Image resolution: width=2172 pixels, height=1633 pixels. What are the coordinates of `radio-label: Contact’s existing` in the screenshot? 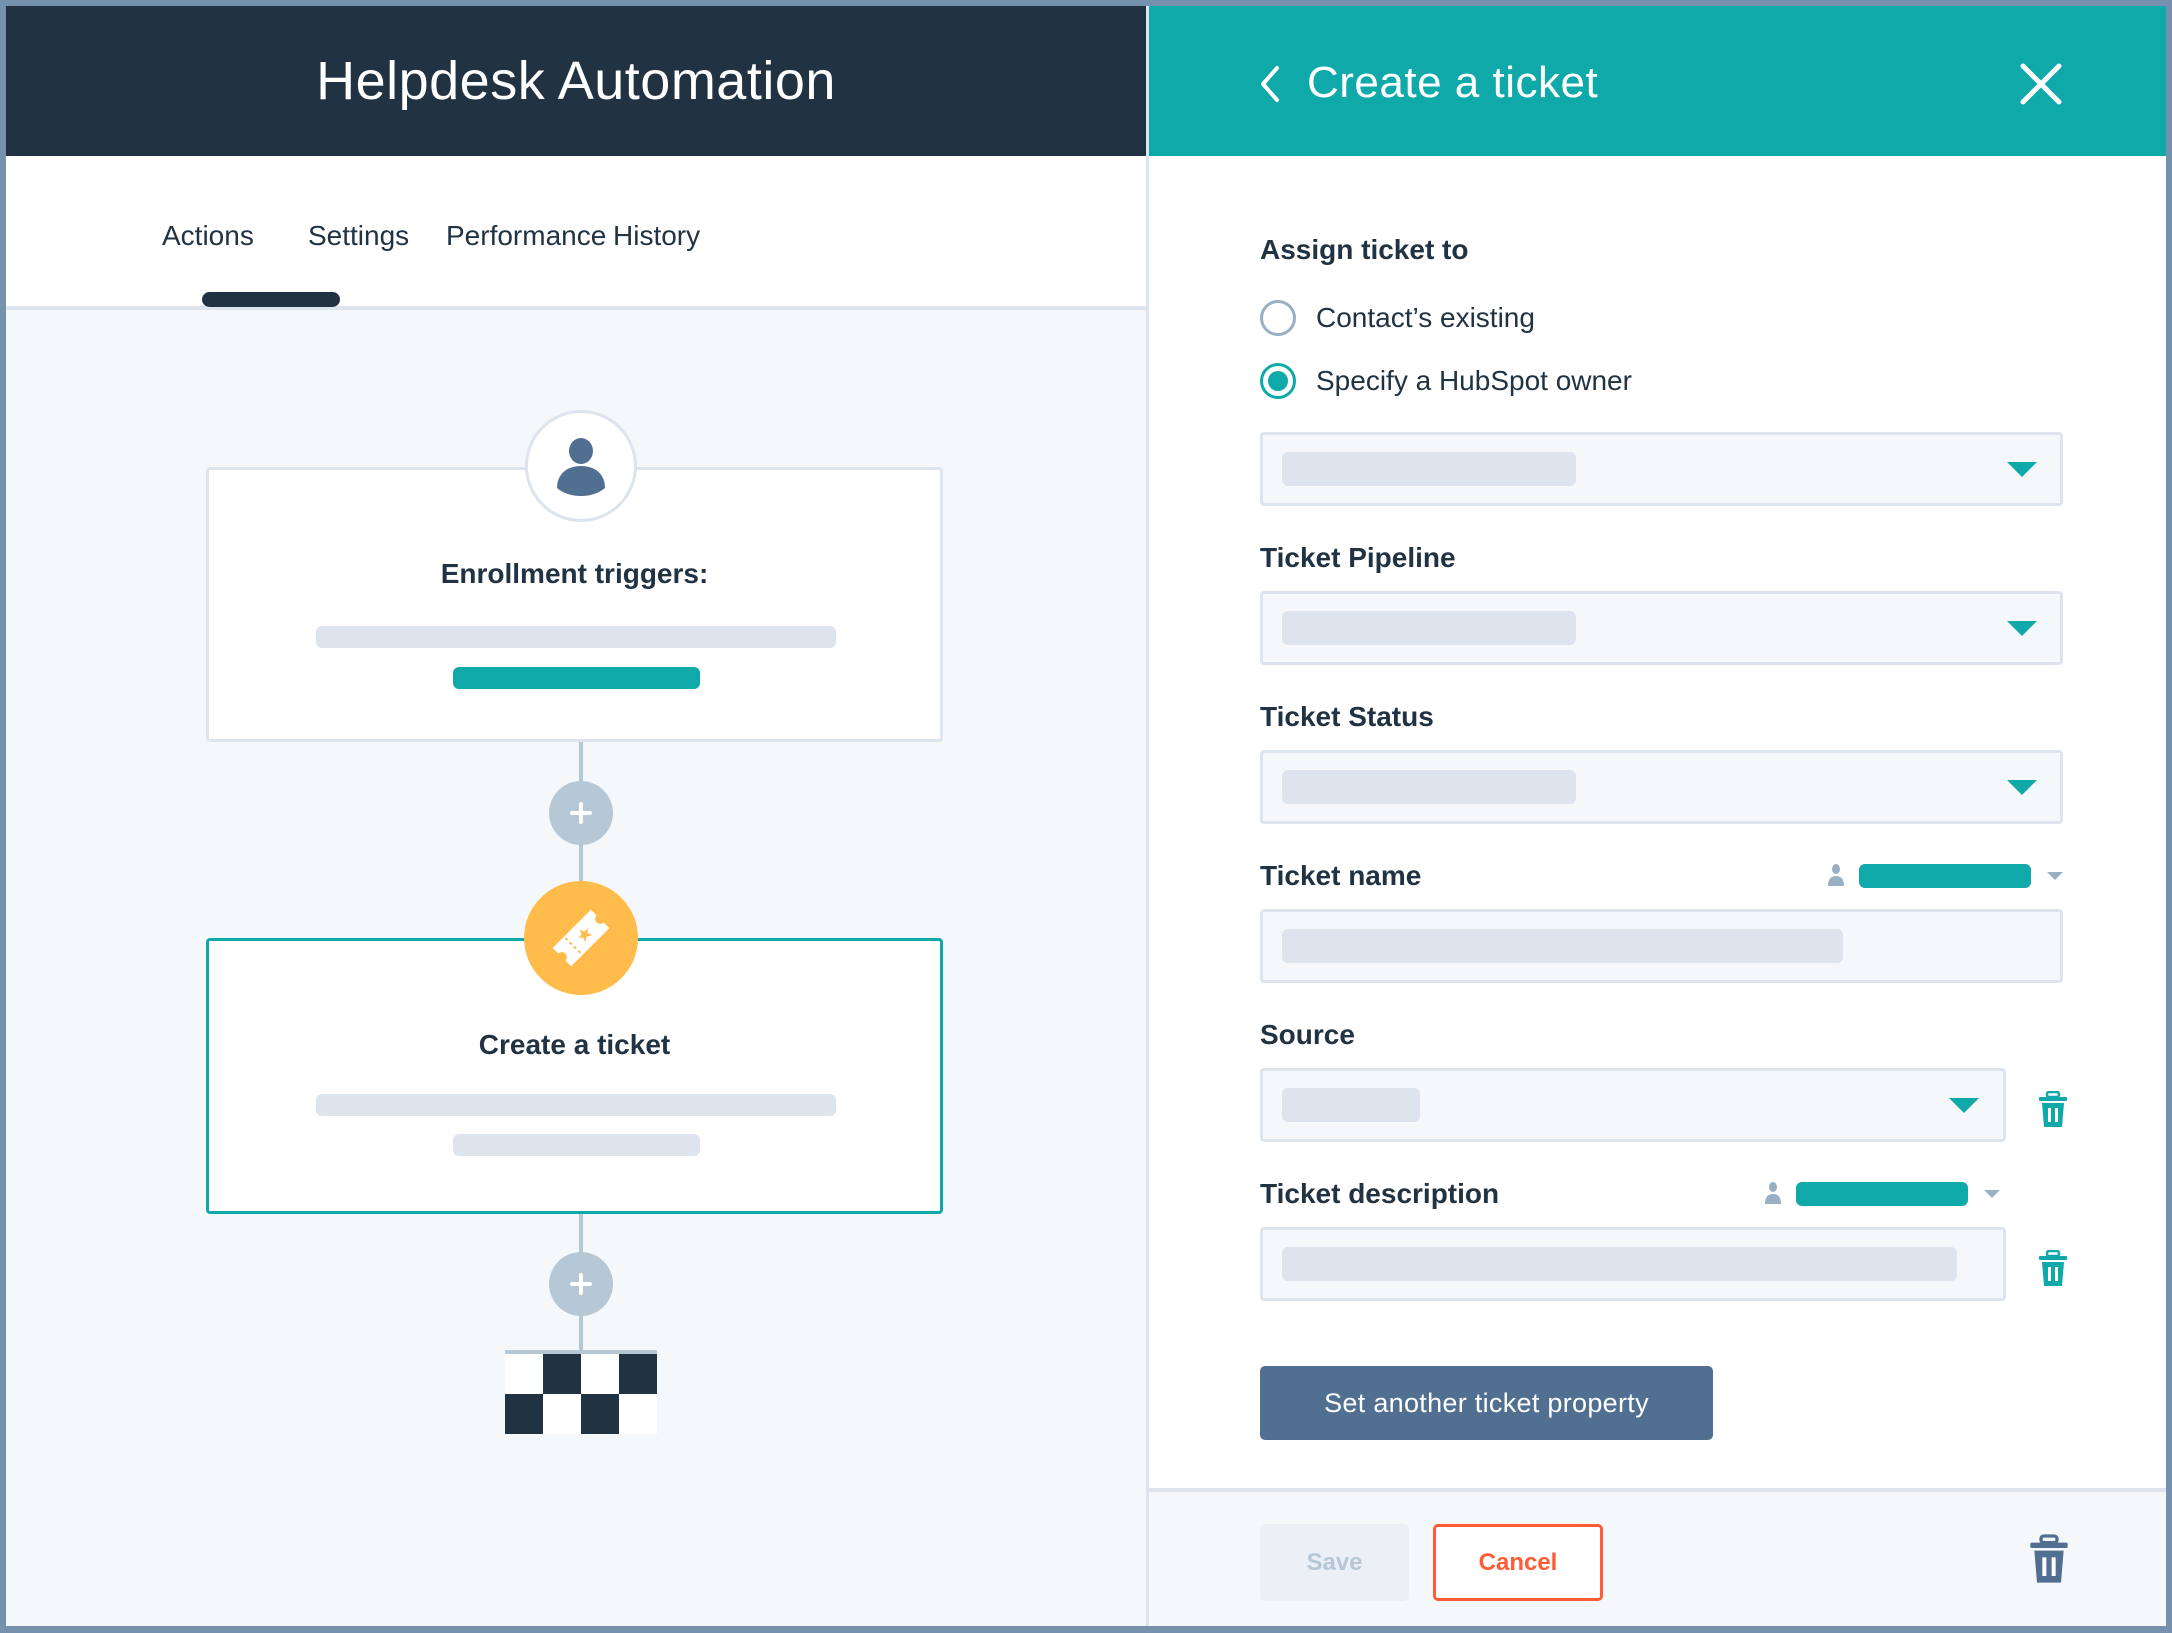 It's located at (1425, 317).